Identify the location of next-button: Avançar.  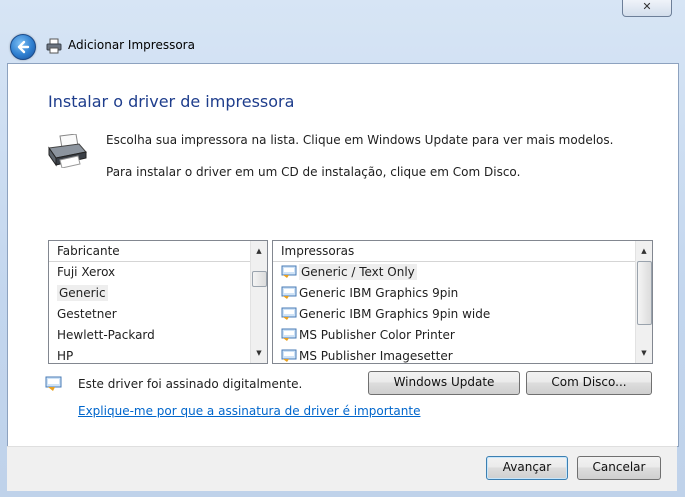
(527, 468).